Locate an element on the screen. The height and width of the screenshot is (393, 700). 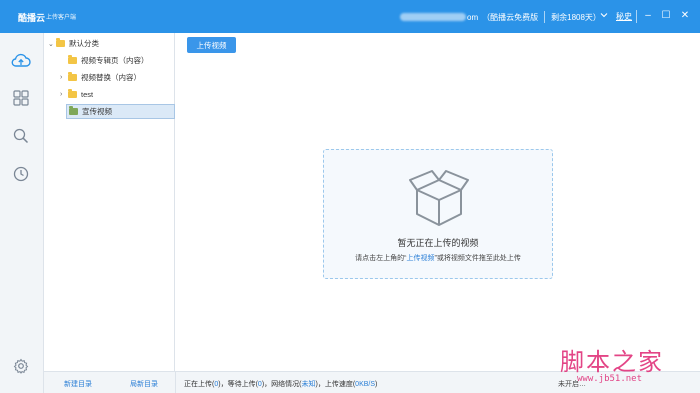
maximize-button: ☐ is located at coordinates (666, 16).